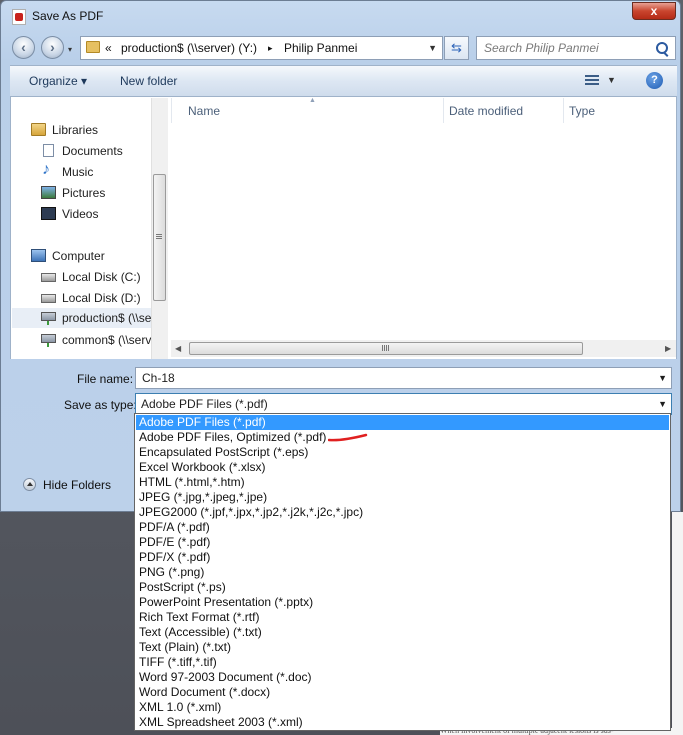 This screenshot has height=735, width=683. Describe the element at coordinates (48, 150) in the screenshot. I see `documents-icon` at that location.